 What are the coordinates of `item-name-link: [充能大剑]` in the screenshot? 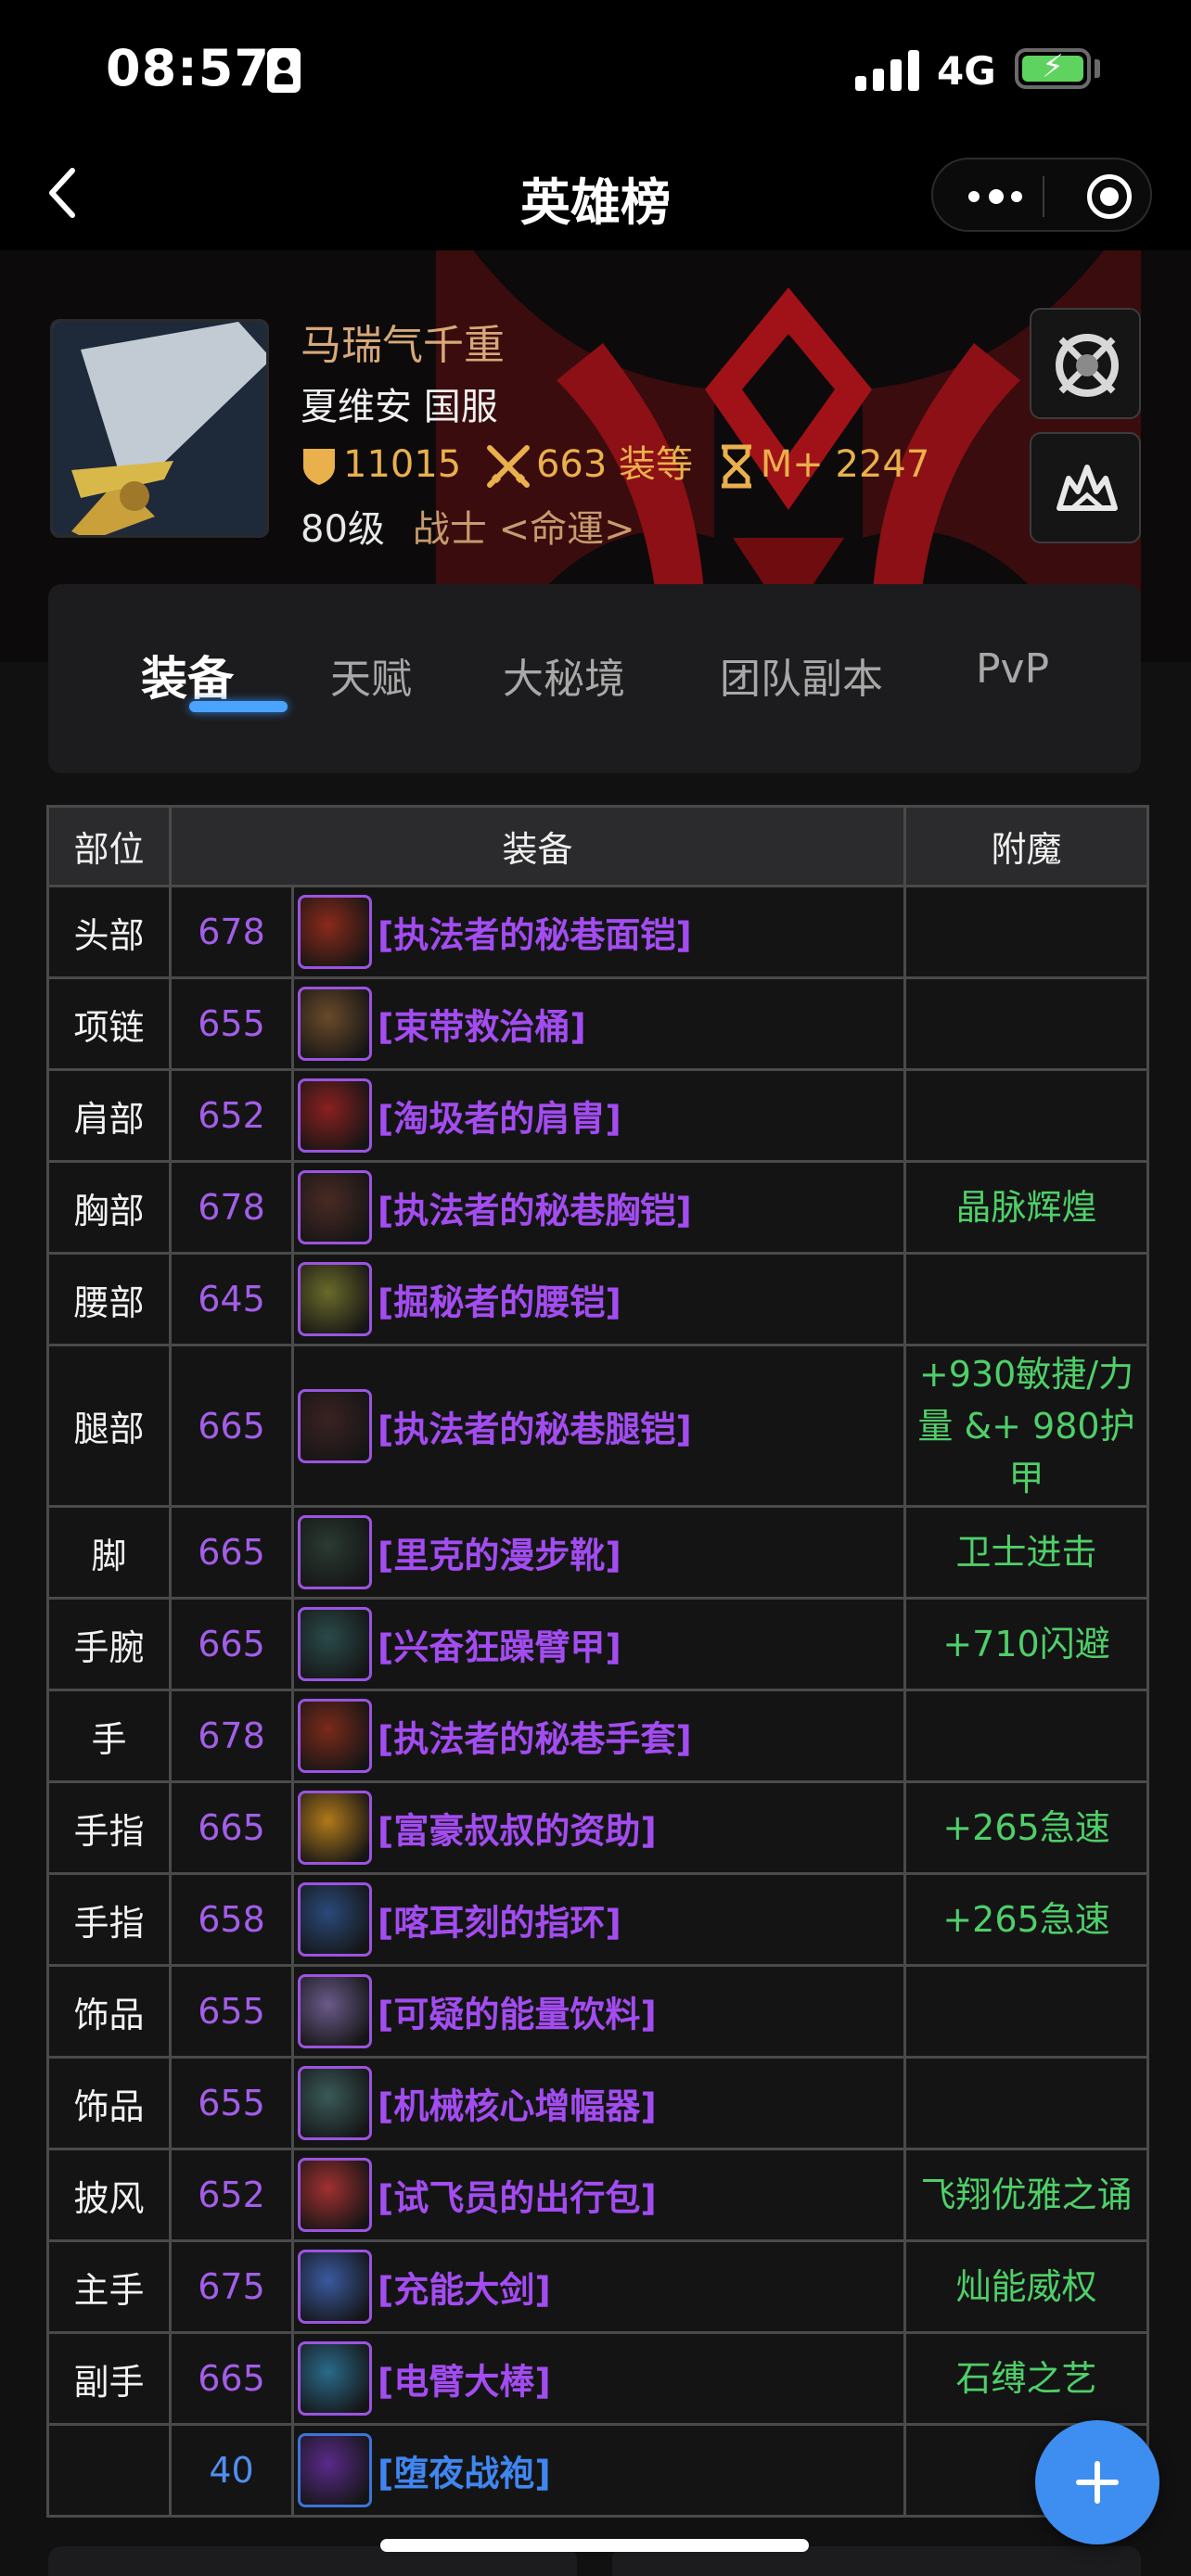 It's located at (464, 2290).